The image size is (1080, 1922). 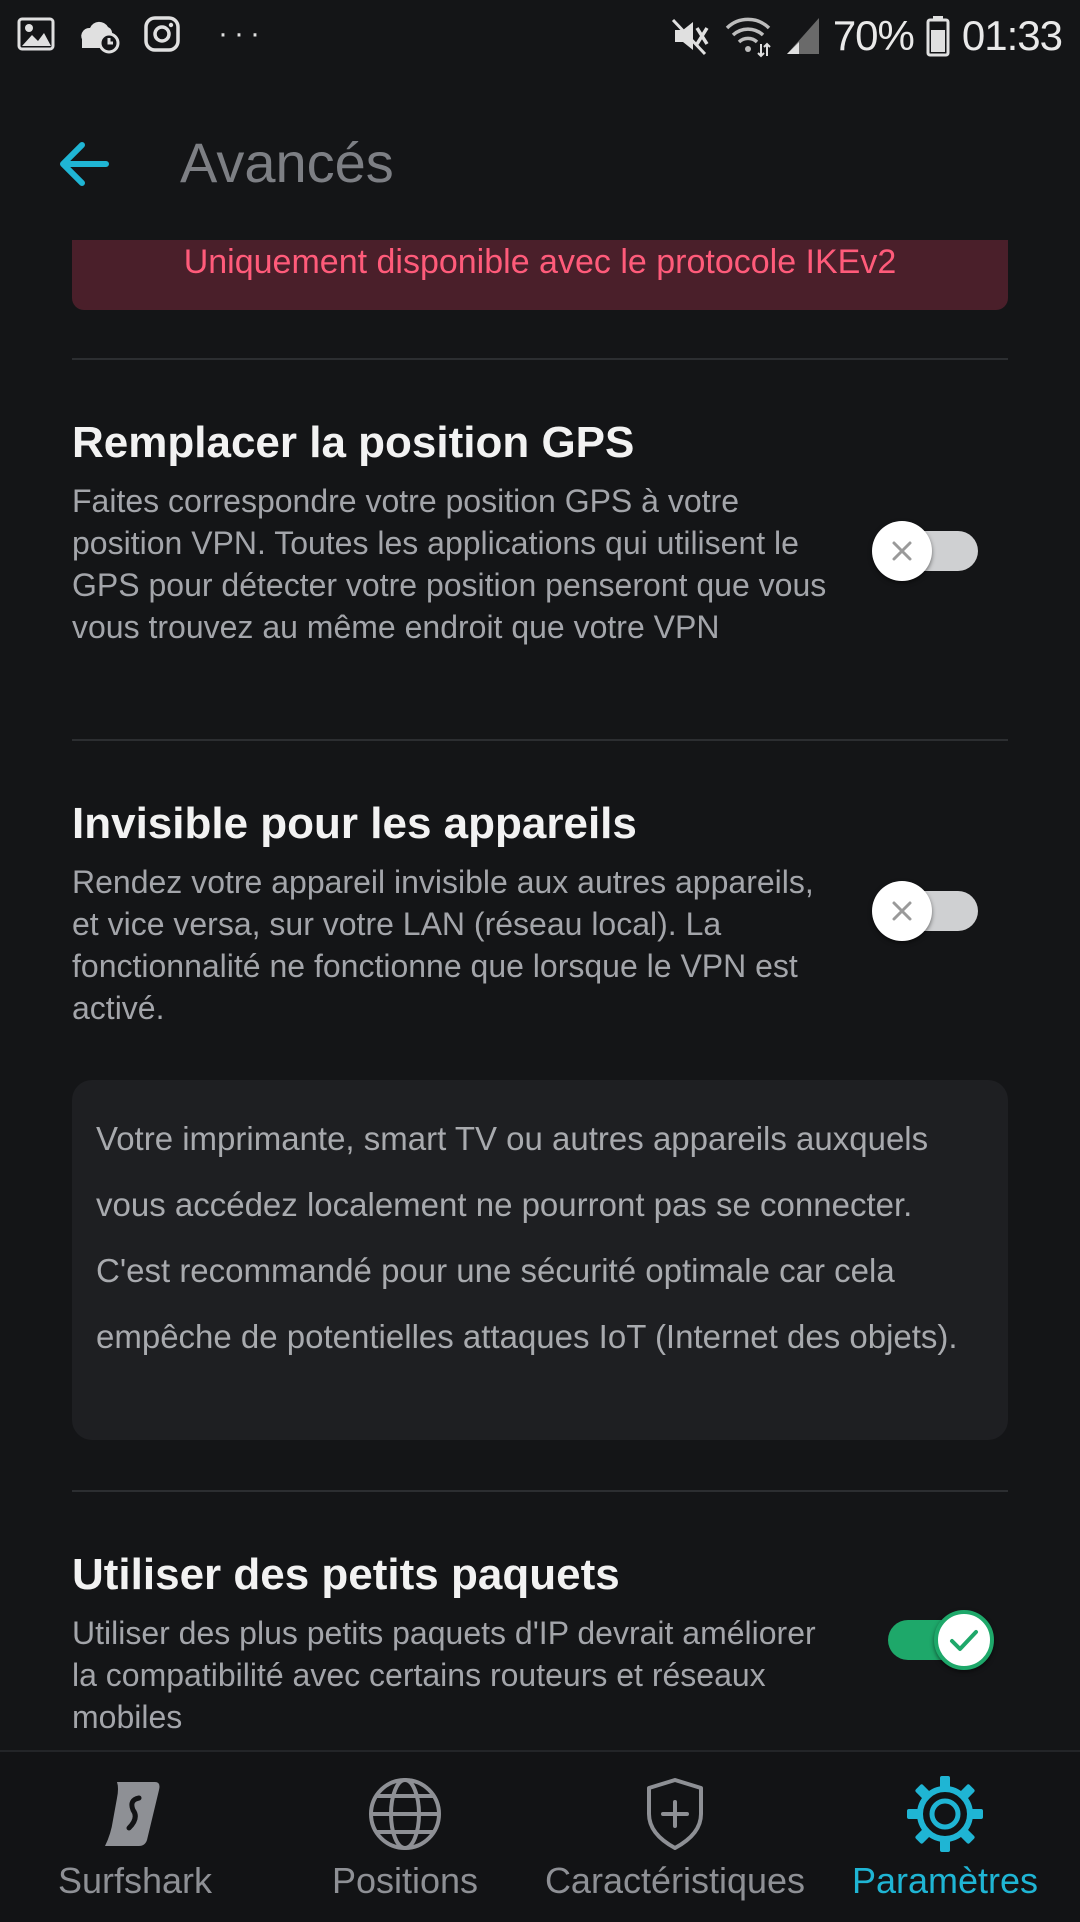 I want to click on shield-plus-icon, so click(x=675, y=1814).